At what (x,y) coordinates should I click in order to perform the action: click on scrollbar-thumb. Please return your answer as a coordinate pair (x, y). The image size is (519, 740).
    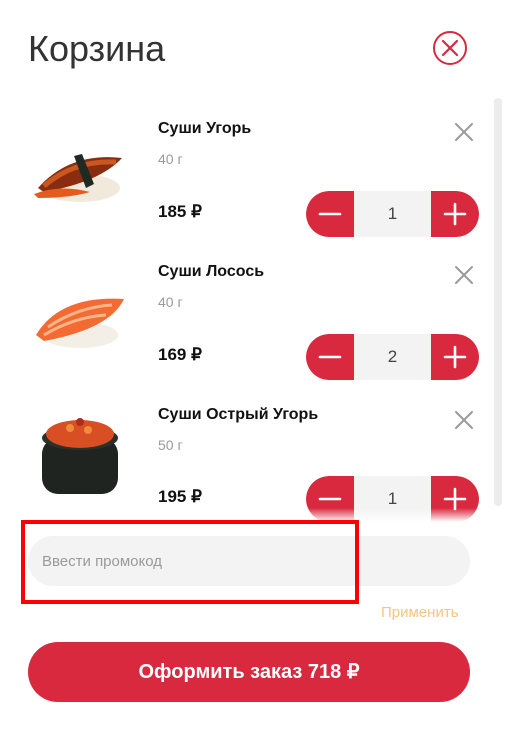
    Looking at the image, I should click on (498, 302).